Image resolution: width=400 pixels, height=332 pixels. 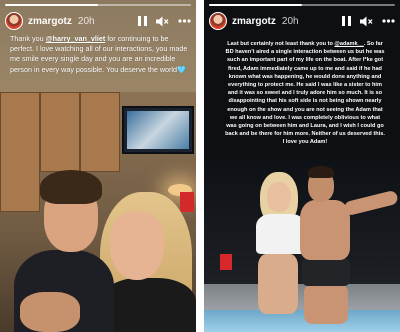 I want to click on man-shorts, so click(x=326, y=272).